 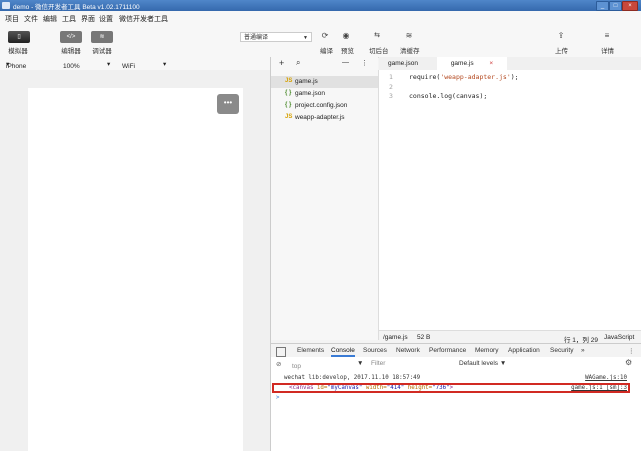 I want to click on add-icon: +, so click(x=281, y=63).